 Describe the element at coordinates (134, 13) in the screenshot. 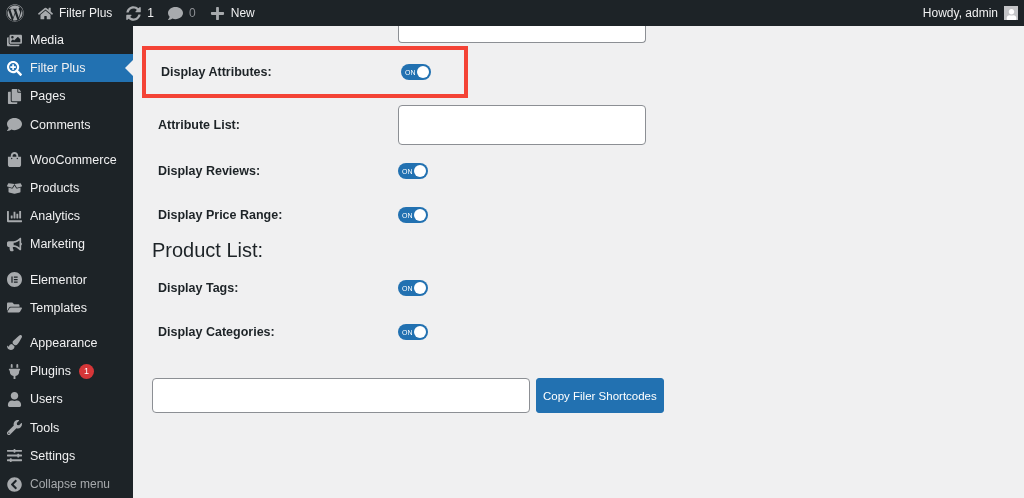

I see `refresh-icon` at that location.